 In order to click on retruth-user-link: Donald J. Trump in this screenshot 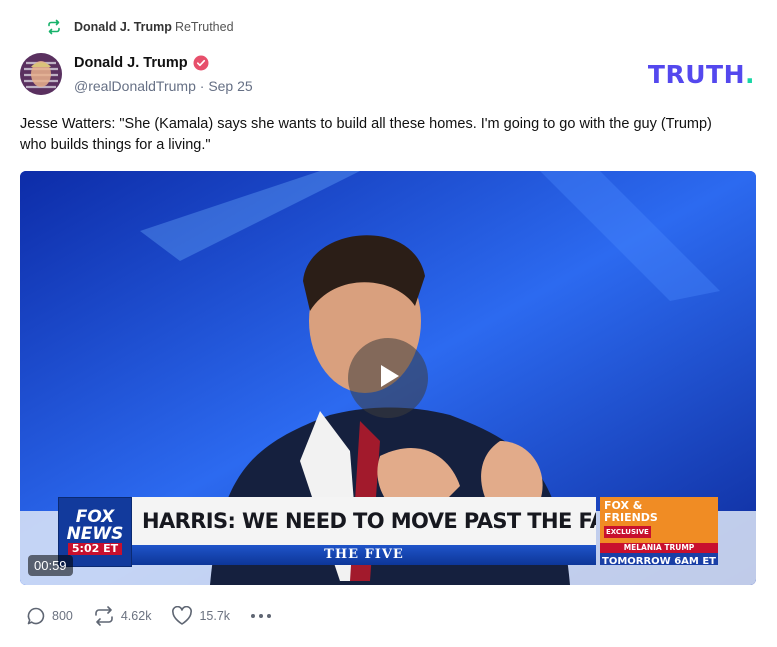, I will do `click(123, 27)`.